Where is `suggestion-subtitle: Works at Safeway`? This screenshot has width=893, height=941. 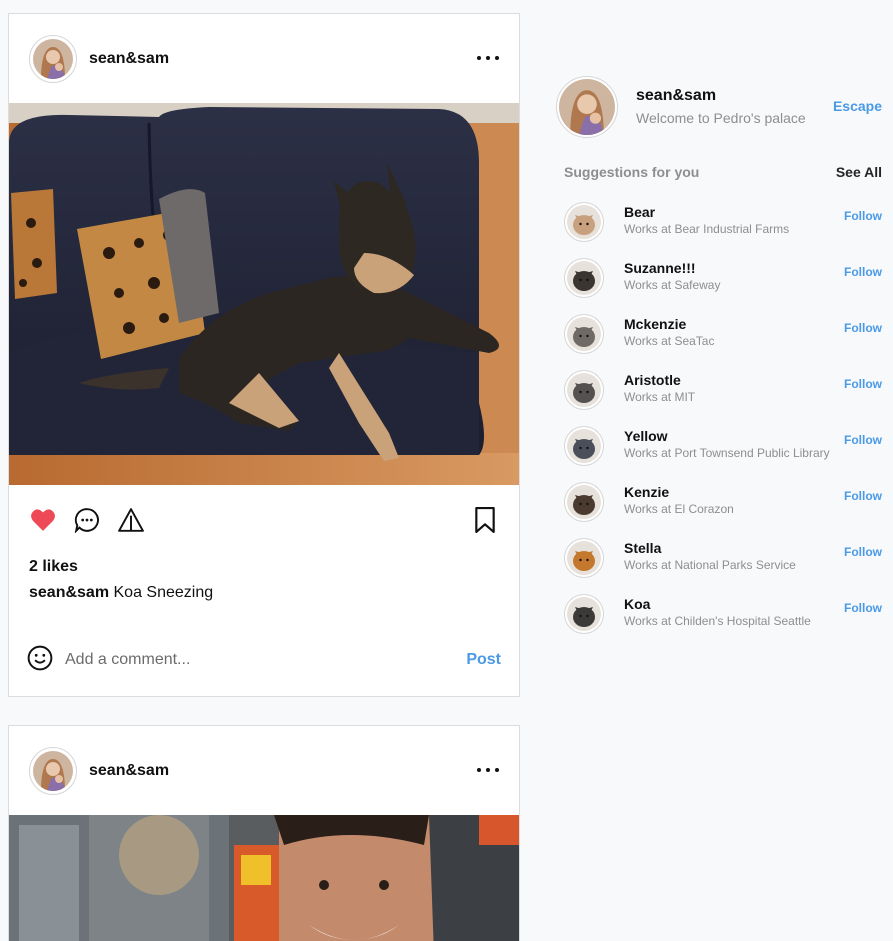 suggestion-subtitle: Works at Safeway is located at coordinates (672, 284).